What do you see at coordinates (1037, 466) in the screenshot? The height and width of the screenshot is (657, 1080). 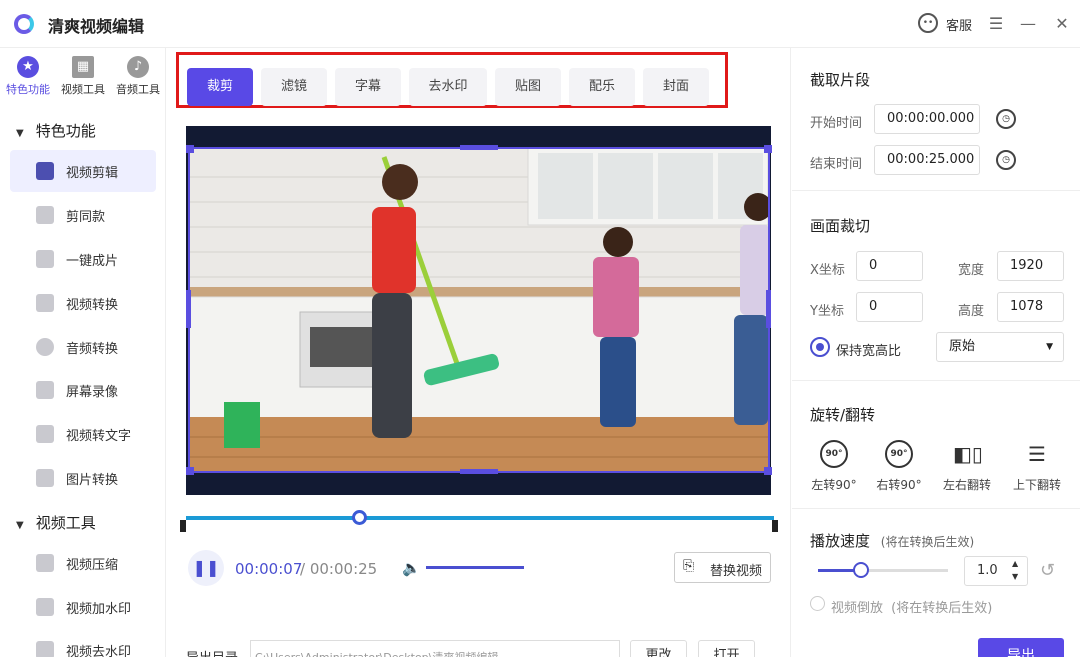 I see `flip-vertical-button: ☰ 上下翻转` at bounding box center [1037, 466].